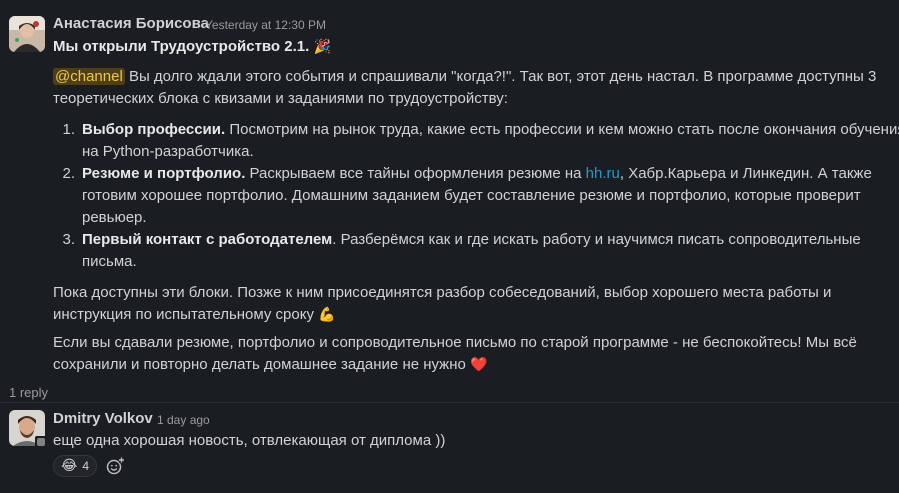  I want to click on reaction-joy: 😂 4, so click(75, 466).